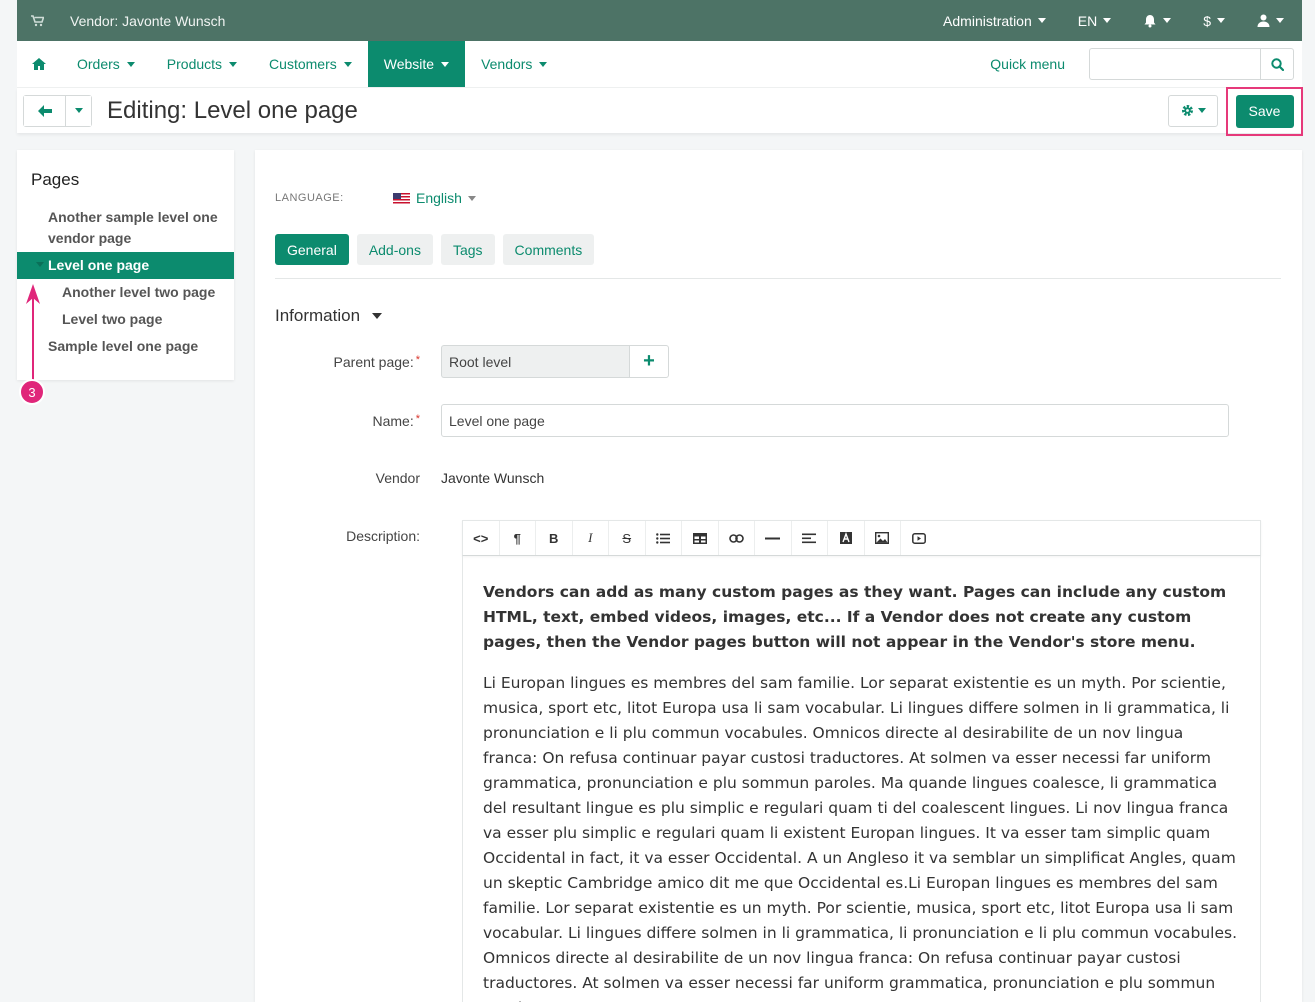 The image size is (1315, 1002). Describe the element at coordinates (737, 538) in the screenshot. I see `link-button` at that location.